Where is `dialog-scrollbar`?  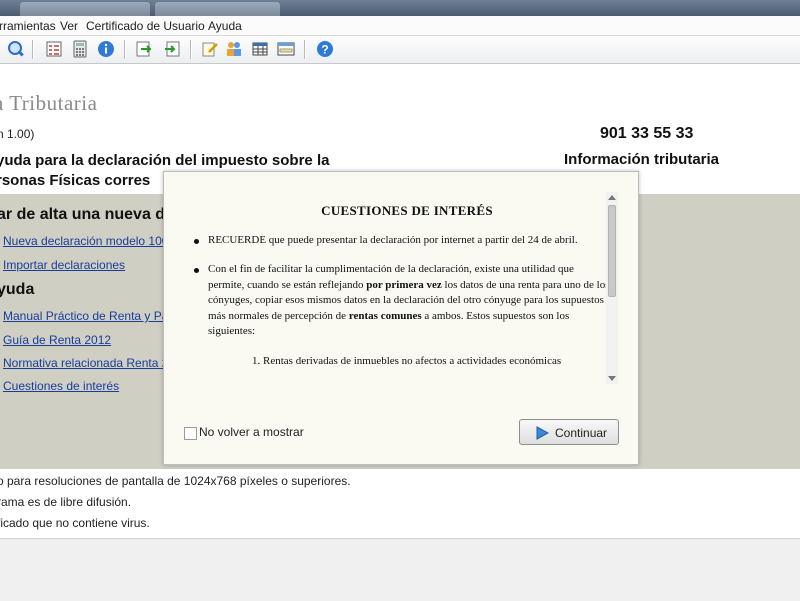
dialog-scrollbar is located at coordinates (612, 288).